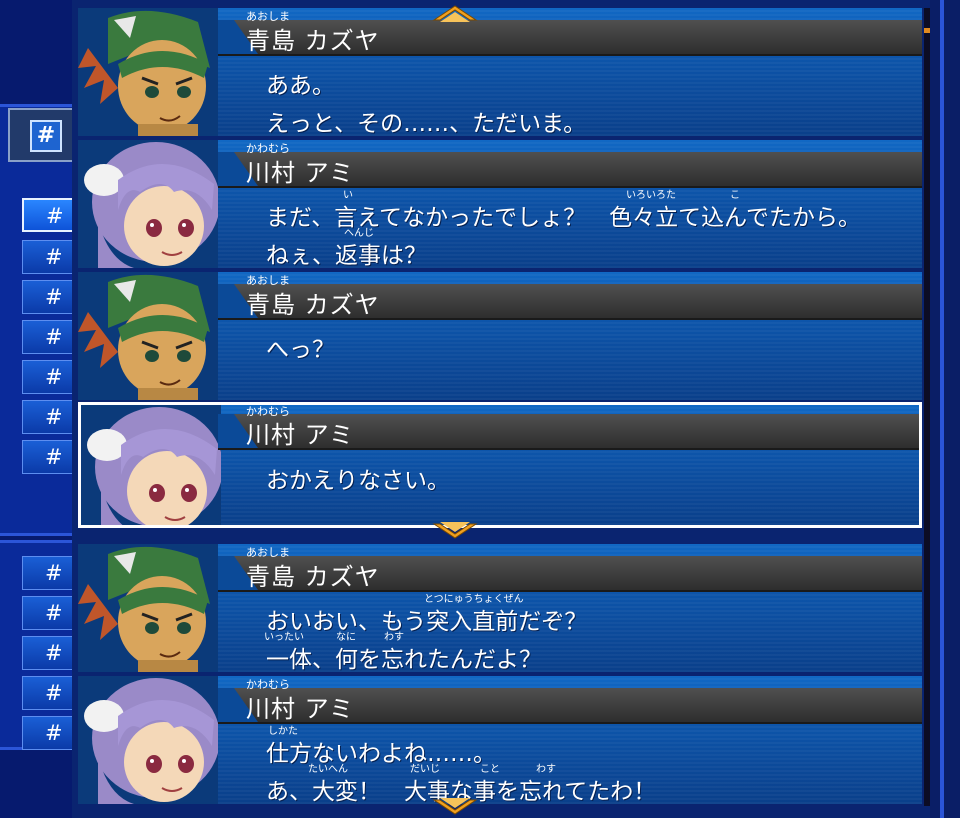 The image size is (960, 818). I want to click on log-scrollbar, so click(927, 407).